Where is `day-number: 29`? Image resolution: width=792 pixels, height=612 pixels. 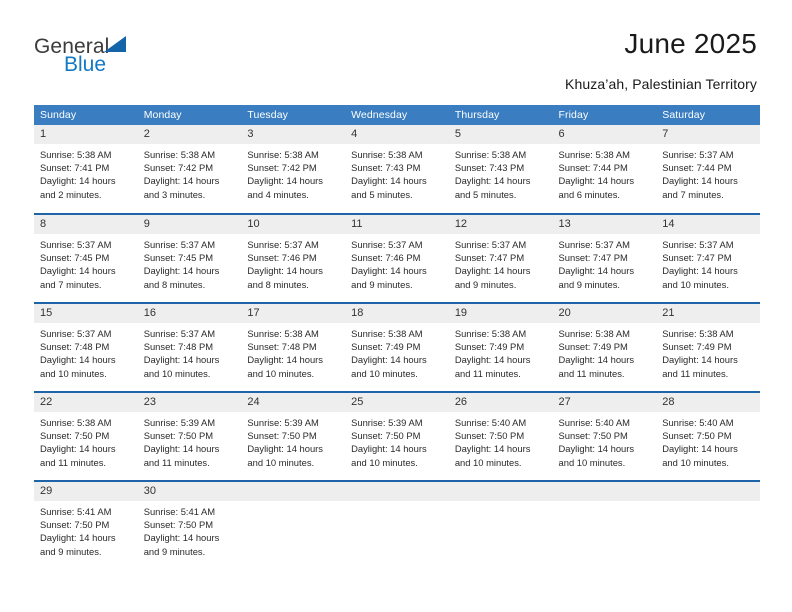
day-number: 29 is located at coordinates (86, 491).